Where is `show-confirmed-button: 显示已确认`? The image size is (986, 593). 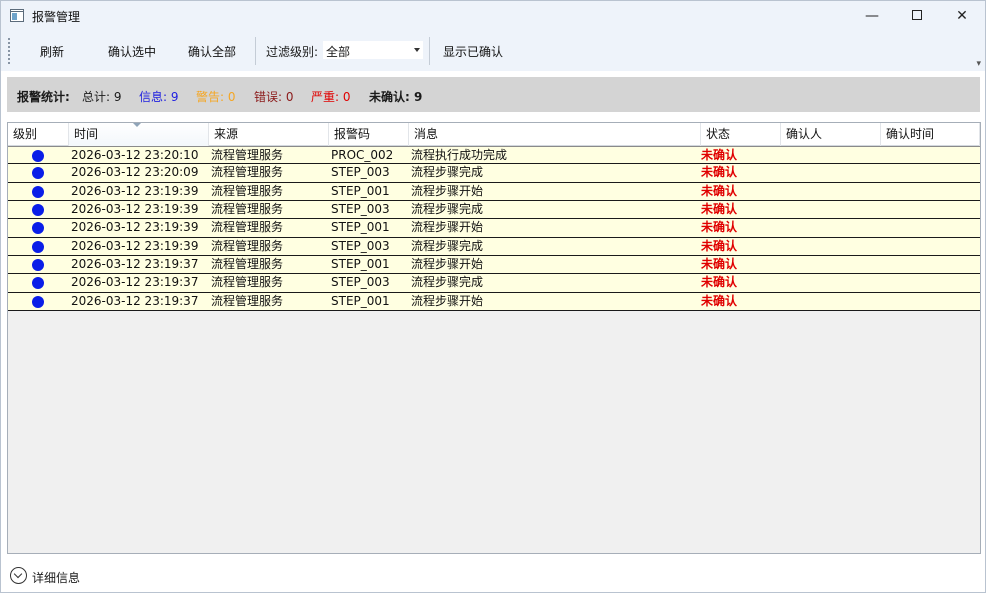 show-confirmed-button: 显示已确认 is located at coordinates (473, 51).